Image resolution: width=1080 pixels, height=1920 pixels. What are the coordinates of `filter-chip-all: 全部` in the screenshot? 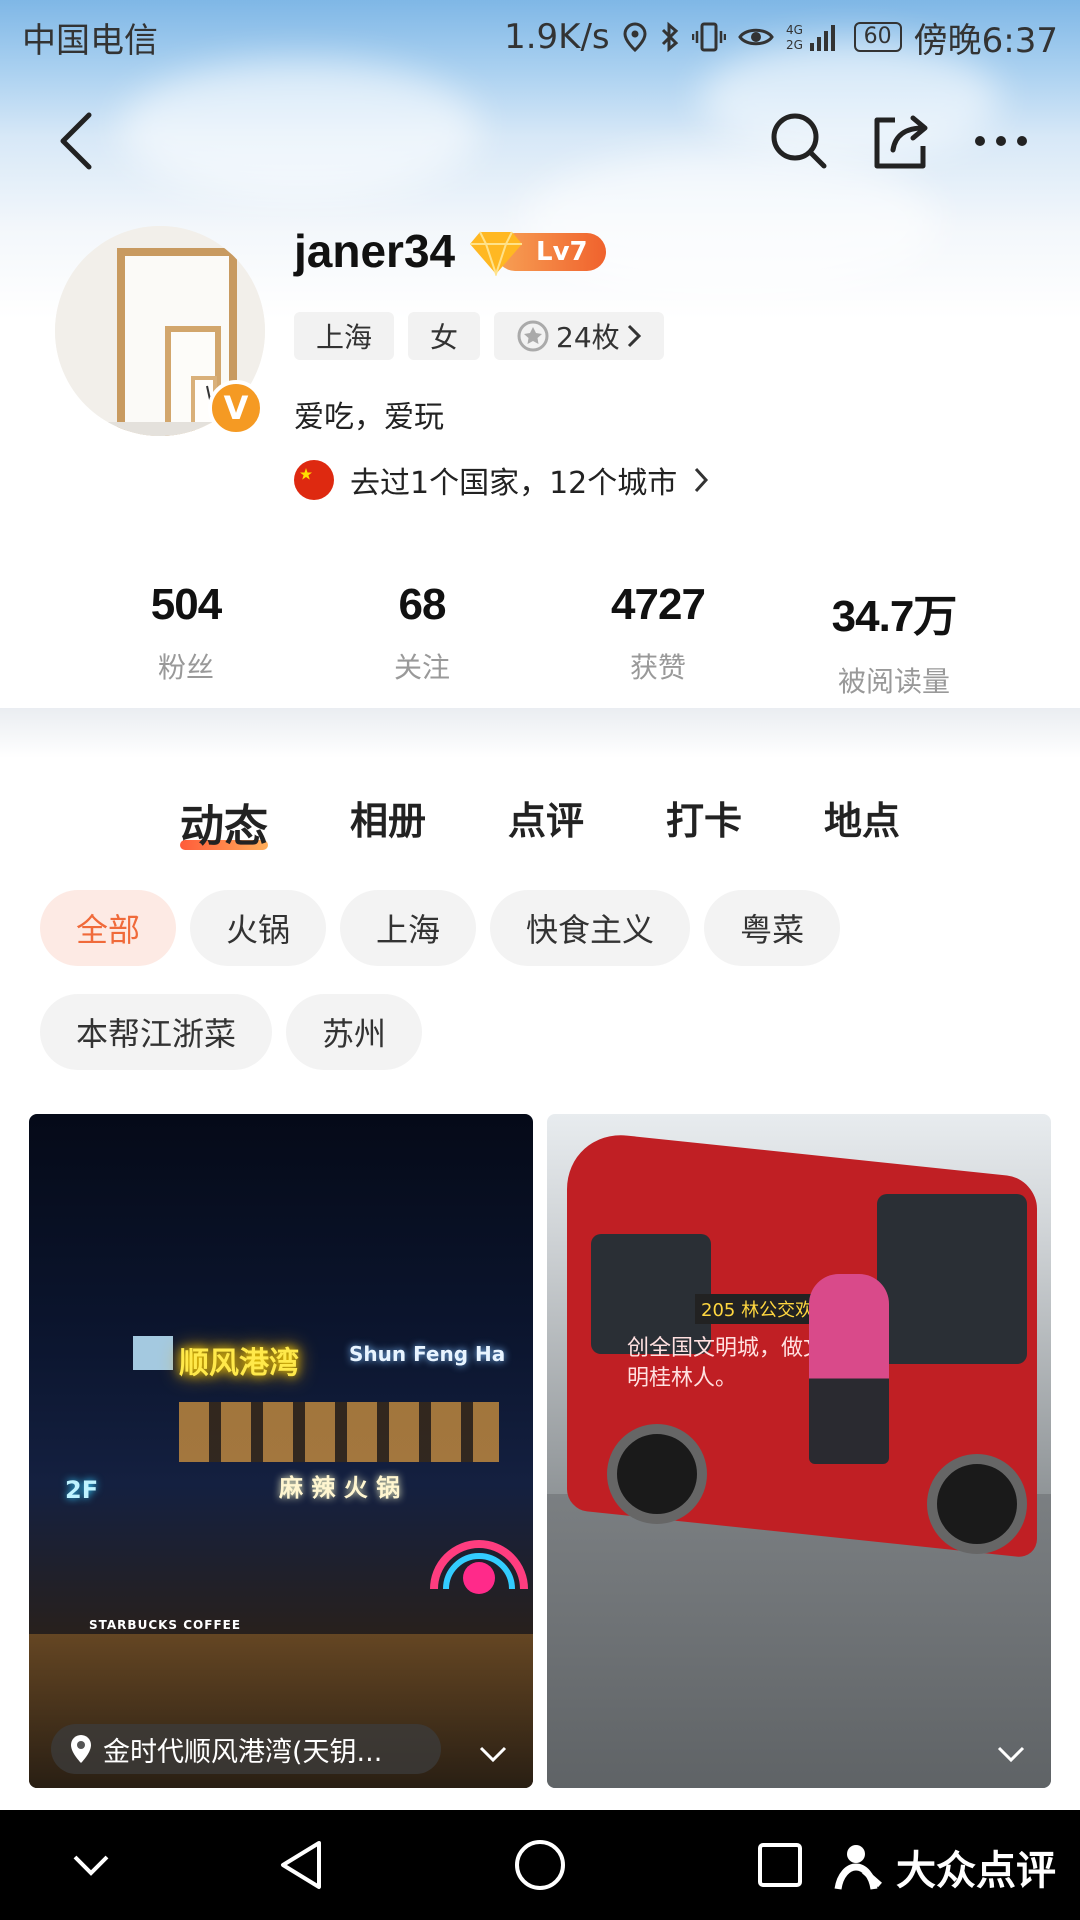 It's located at (108, 928).